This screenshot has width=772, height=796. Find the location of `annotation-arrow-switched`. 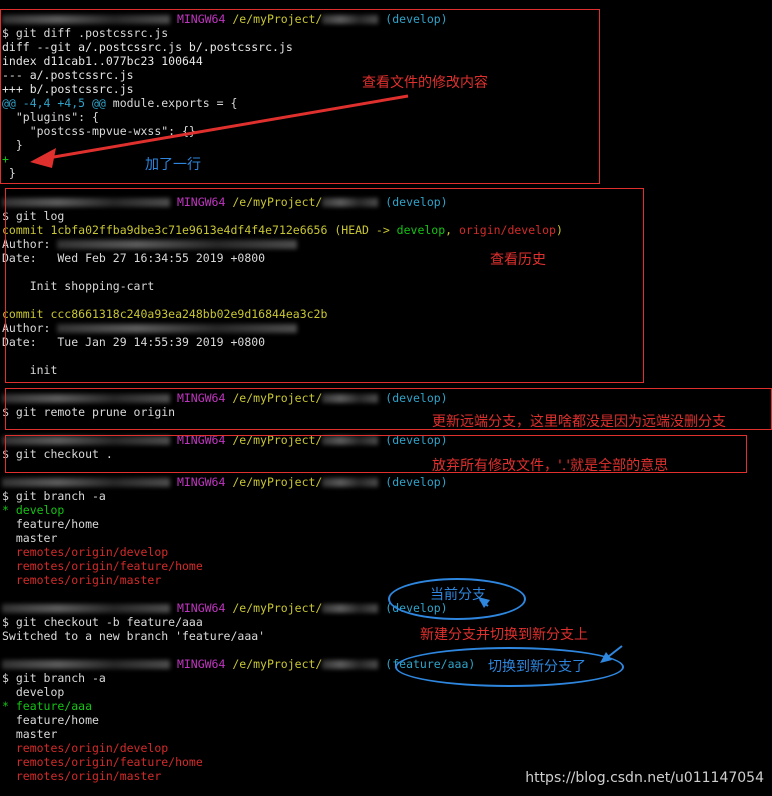

annotation-arrow-switched is located at coordinates (611, 654).